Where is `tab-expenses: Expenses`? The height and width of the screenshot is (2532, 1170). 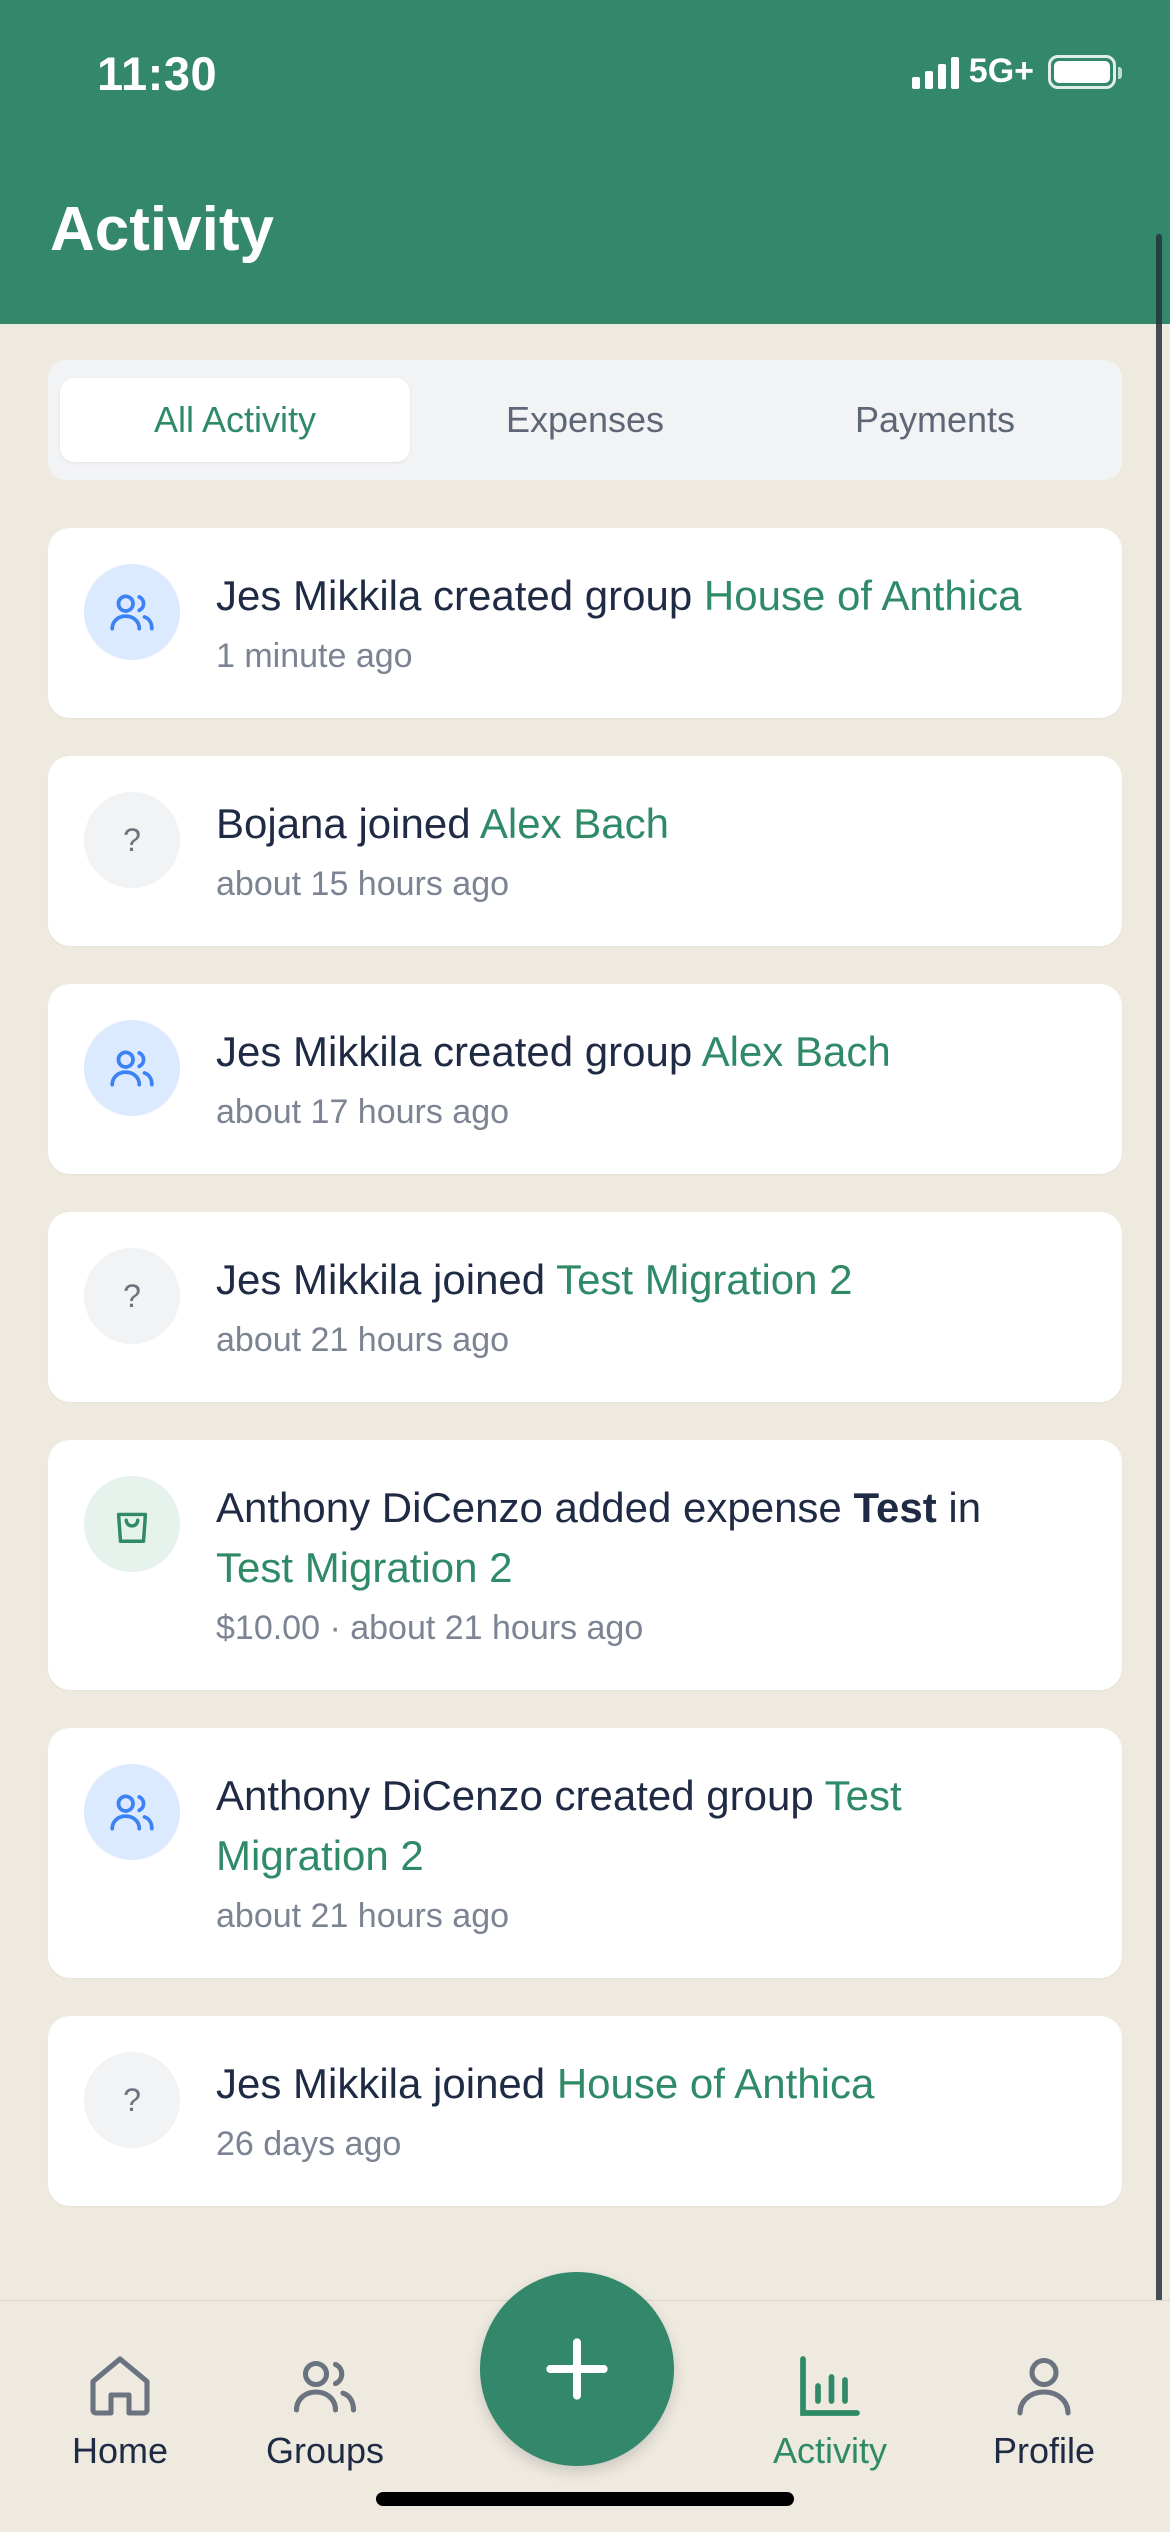
tab-expenses: Expenses is located at coordinates (585, 420).